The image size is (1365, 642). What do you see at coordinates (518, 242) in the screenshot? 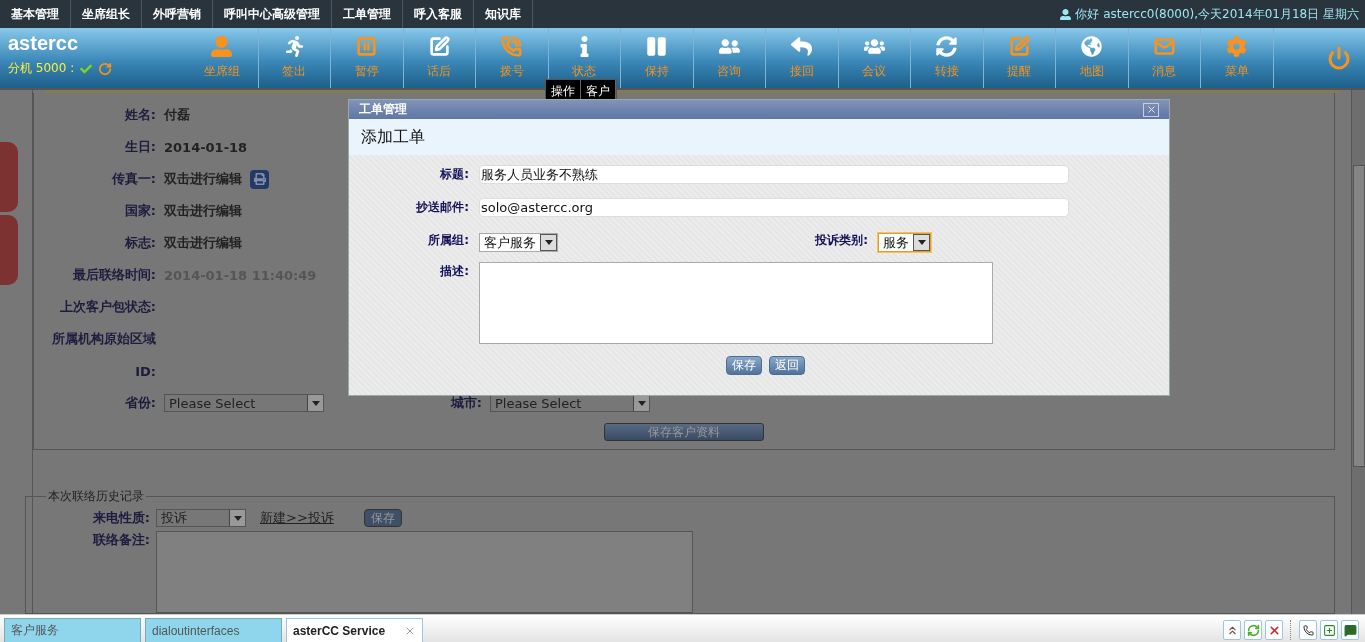
I see `group-select: 客户服务` at bounding box center [518, 242].